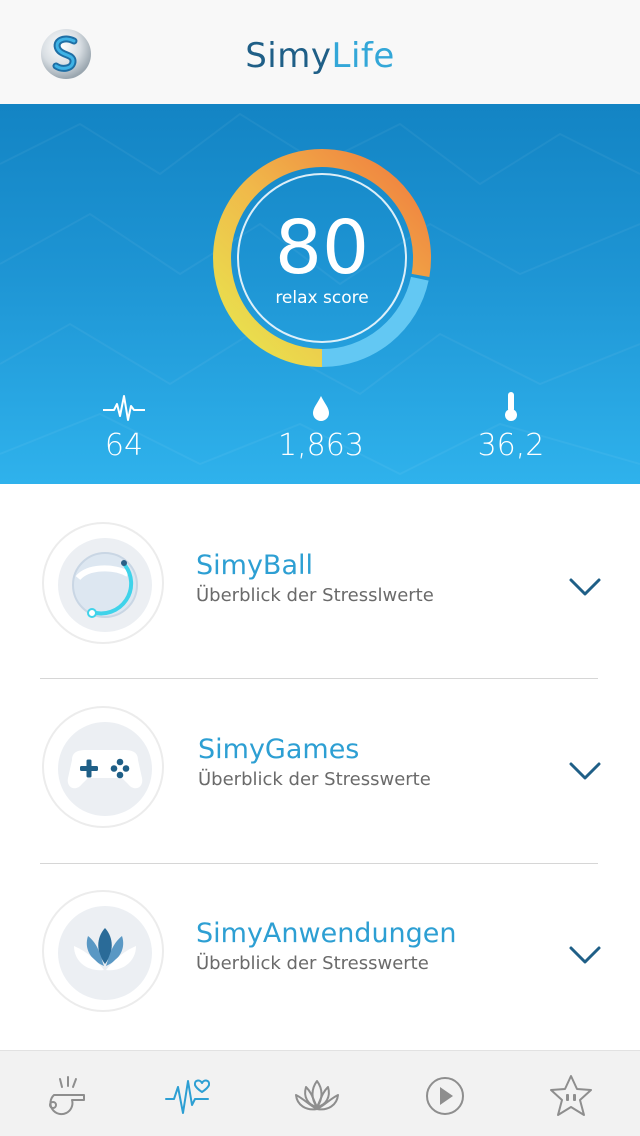 Image resolution: width=640 pixels, height=1136 pixels. I want to click on card-title: SimyGames, so click(279, 749).